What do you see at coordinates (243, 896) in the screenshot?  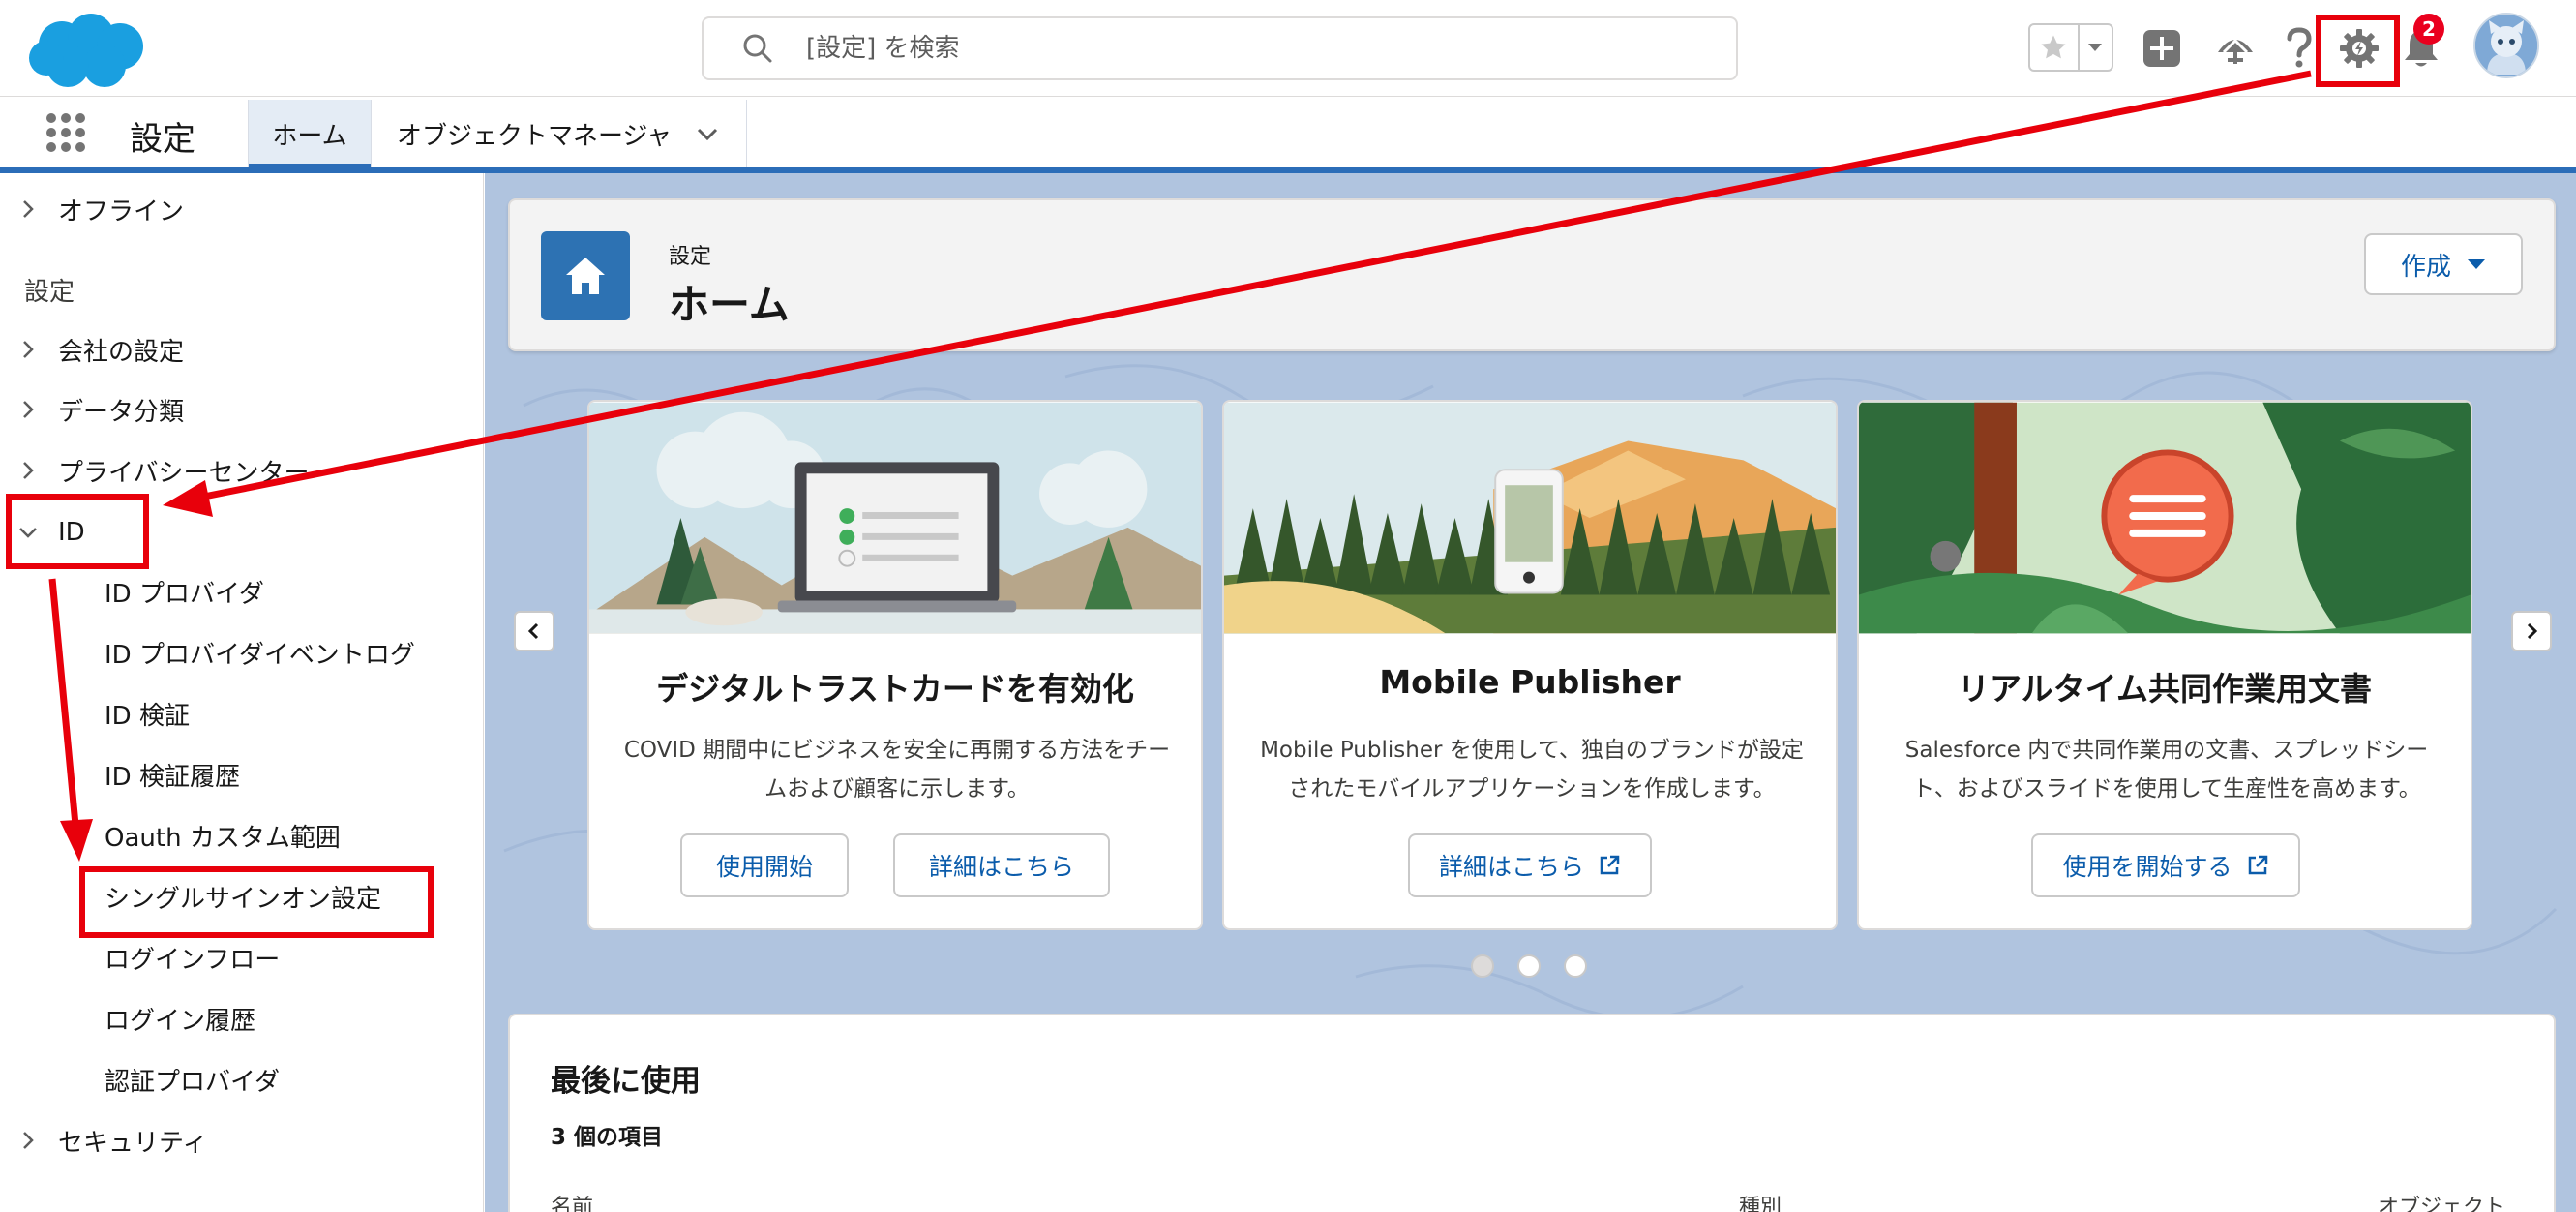 I see `sidebar-subitem-single-sign-on-settings: シングルサインオン設定` at bounding box center [243, 896].